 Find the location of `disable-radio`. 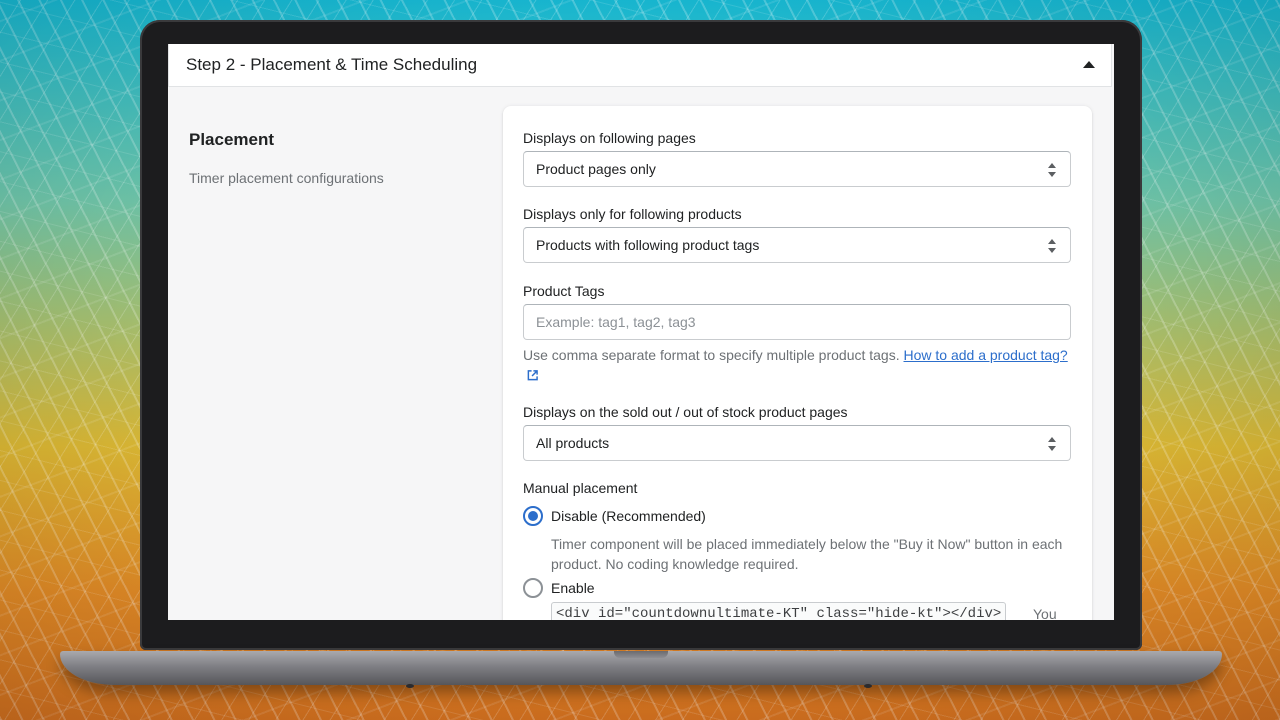

disable-radio is located at coordinates (533, 516).